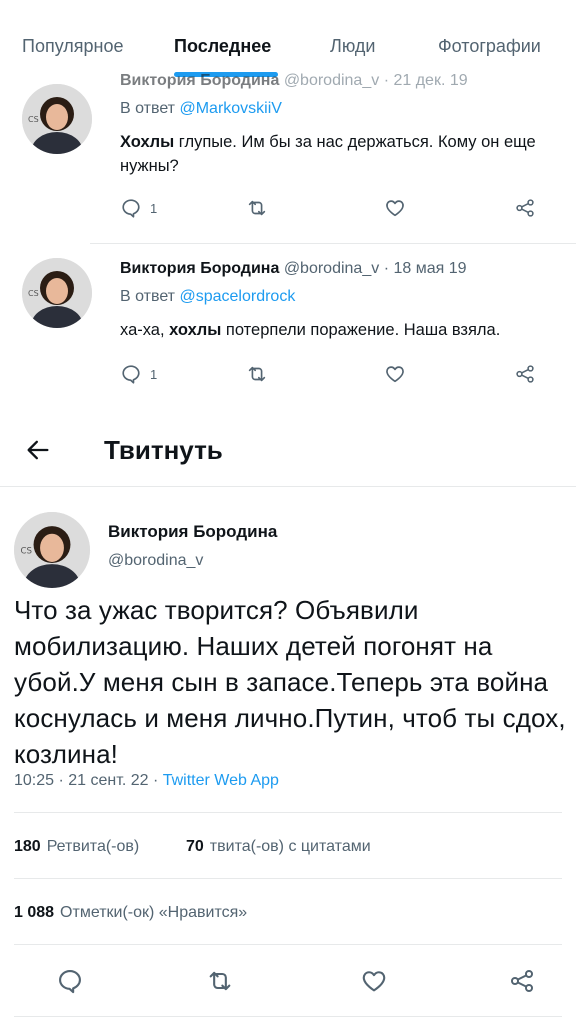 The height and width of the screenshot is (1024, 576). Describe the element at coordinates (147, 142) in the screenshot. I see `tweet-text-bold: Хохлы` at that location.